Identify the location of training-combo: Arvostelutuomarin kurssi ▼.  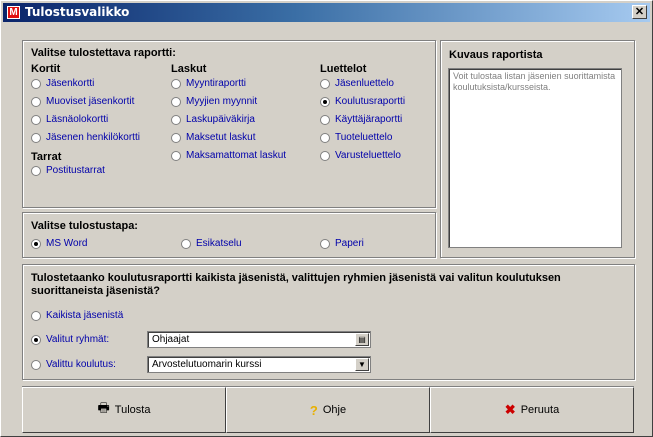
(259, 364).